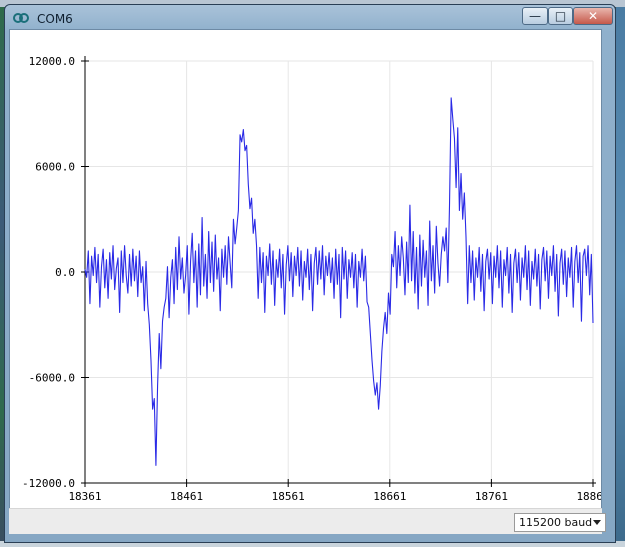  What do you see at coordinates (310, 18) in the screenshot?
I see `title-bar: COM6 — □ ✕` at bounding box center [310, 18].